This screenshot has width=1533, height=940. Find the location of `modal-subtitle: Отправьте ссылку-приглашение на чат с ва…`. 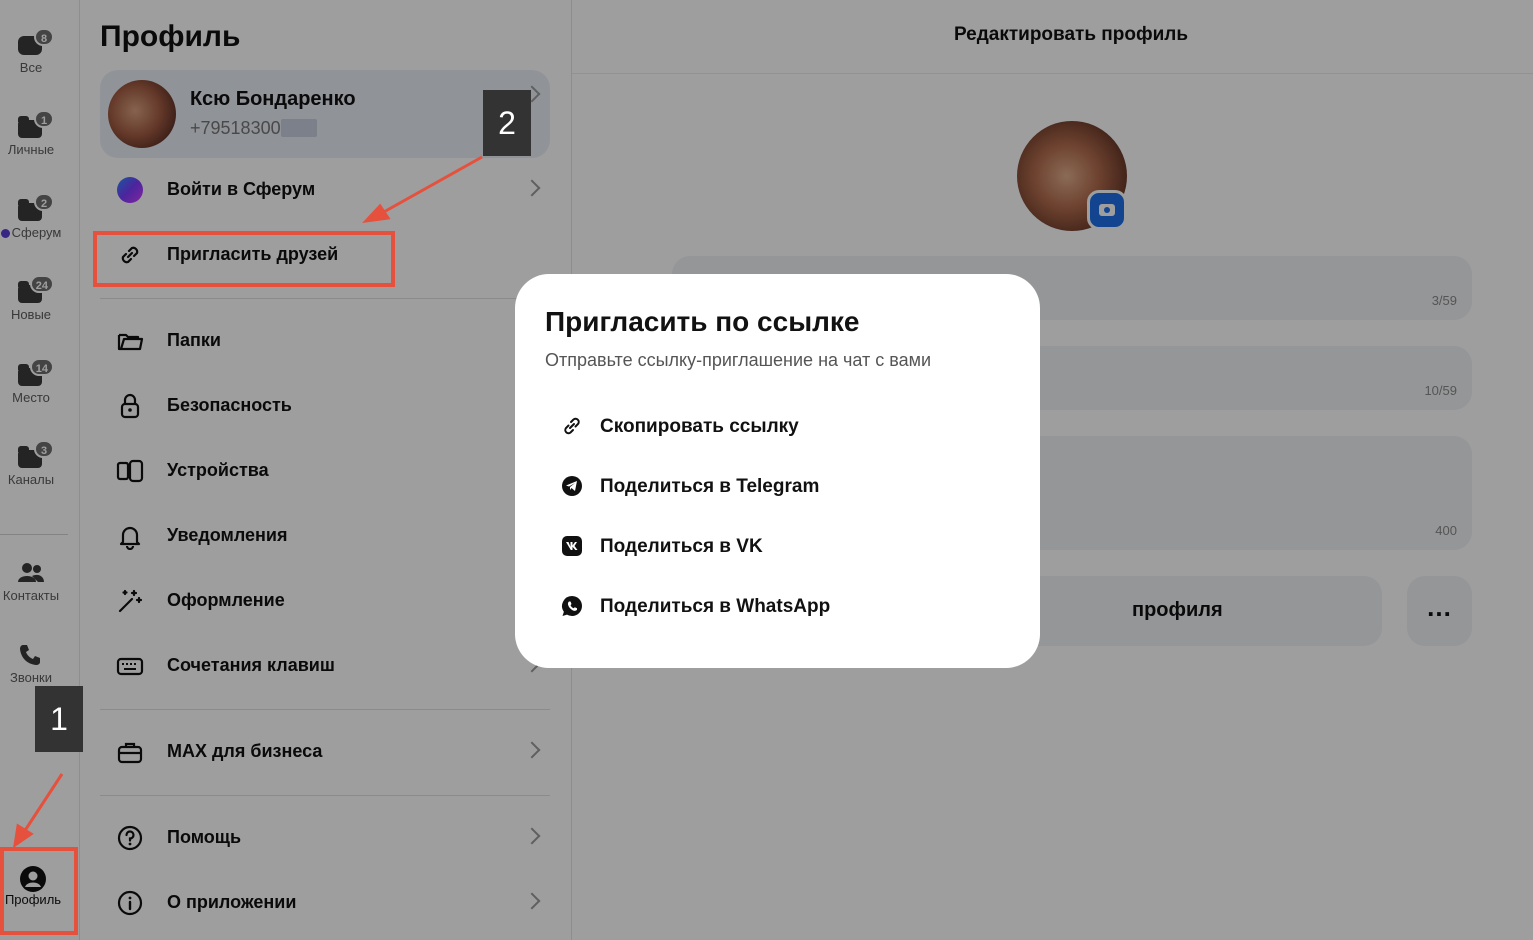

modal-subtitle: Отправьте ссылку-приглашение на чат с ва… is located at coordinates (738, 360).